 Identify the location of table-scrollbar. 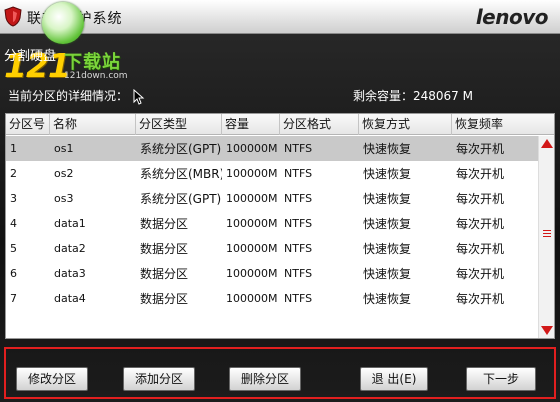
(546, 237).